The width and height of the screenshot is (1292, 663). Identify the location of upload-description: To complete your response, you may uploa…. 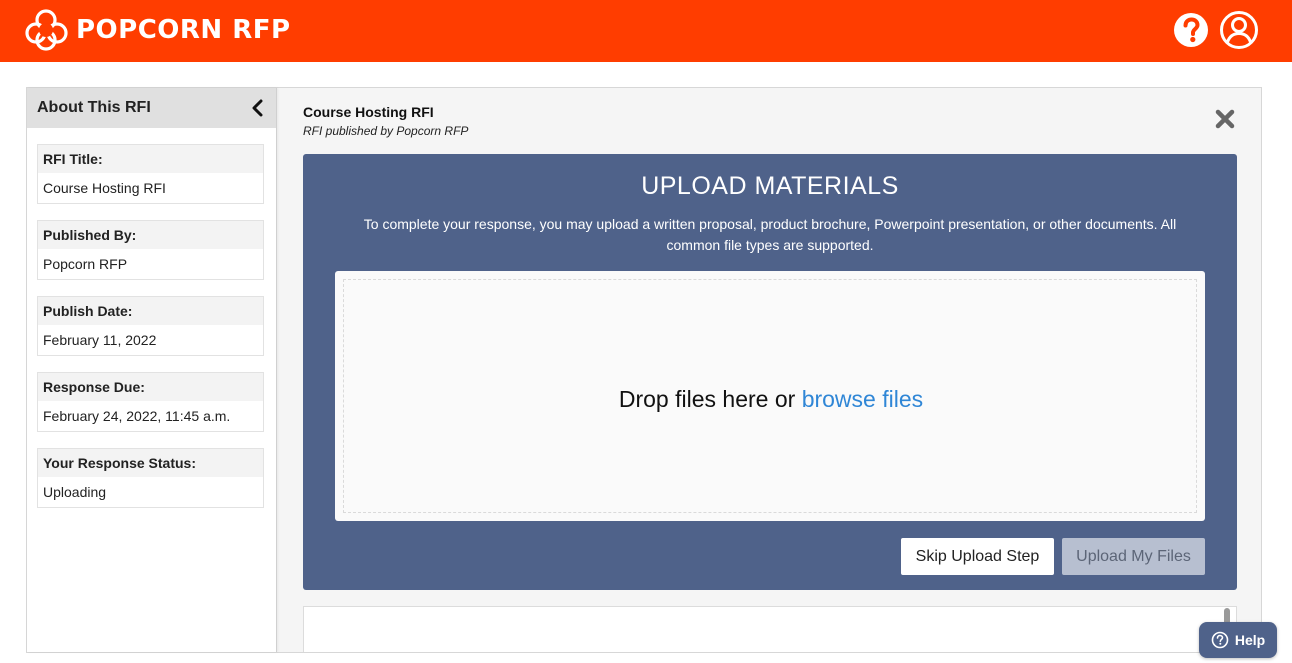
(770, 234).